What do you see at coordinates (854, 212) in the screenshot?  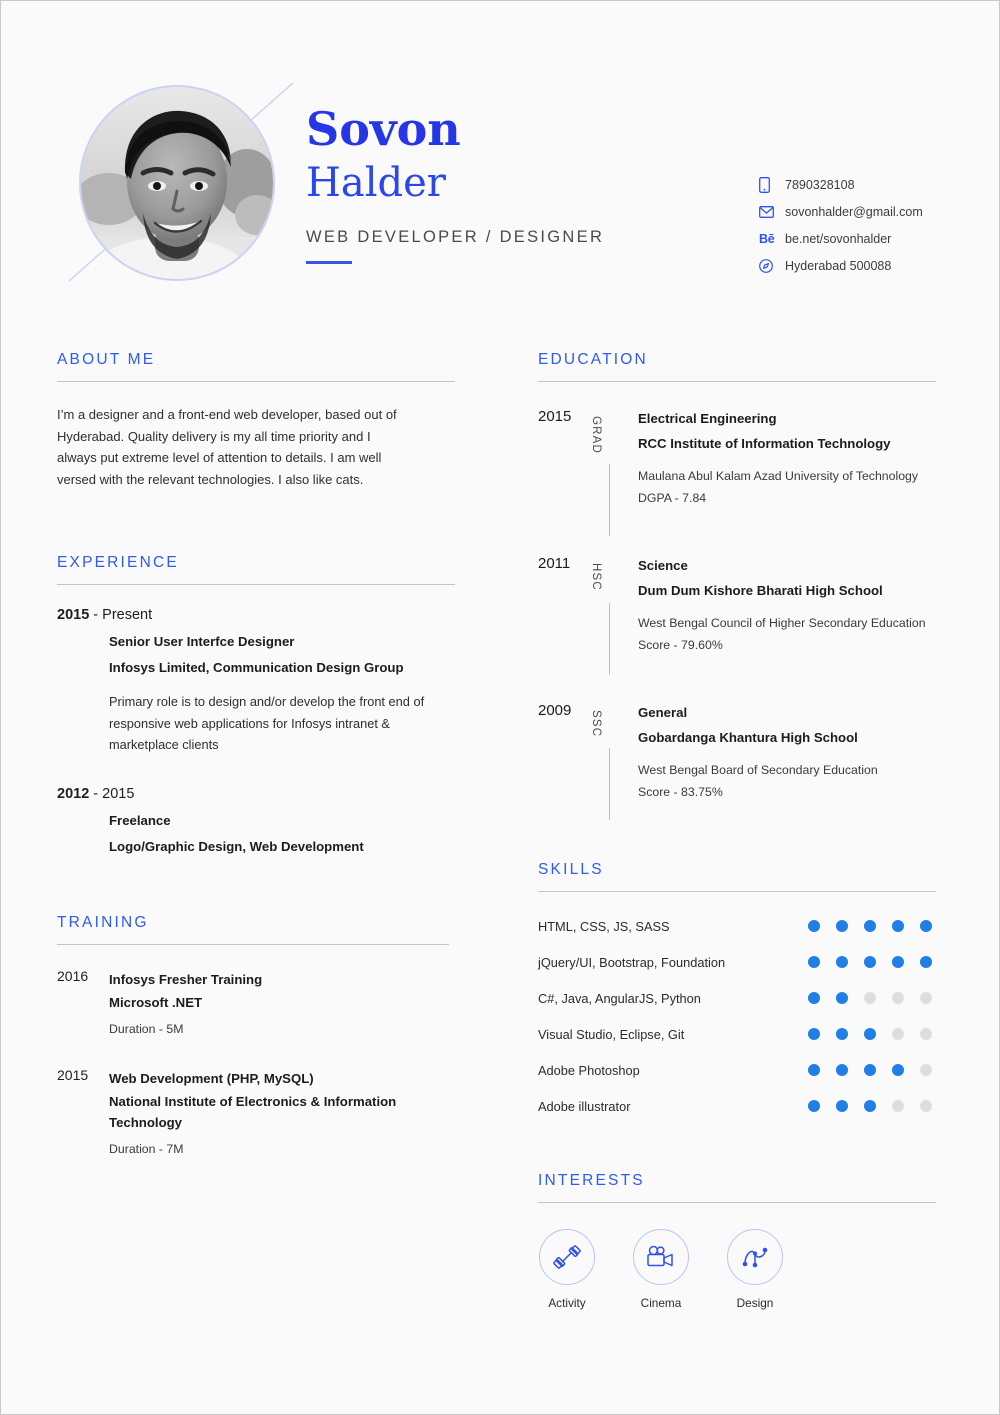 I see `contact-email-text: sovonhalder@gmail.com` at bounding box center [854, 212].